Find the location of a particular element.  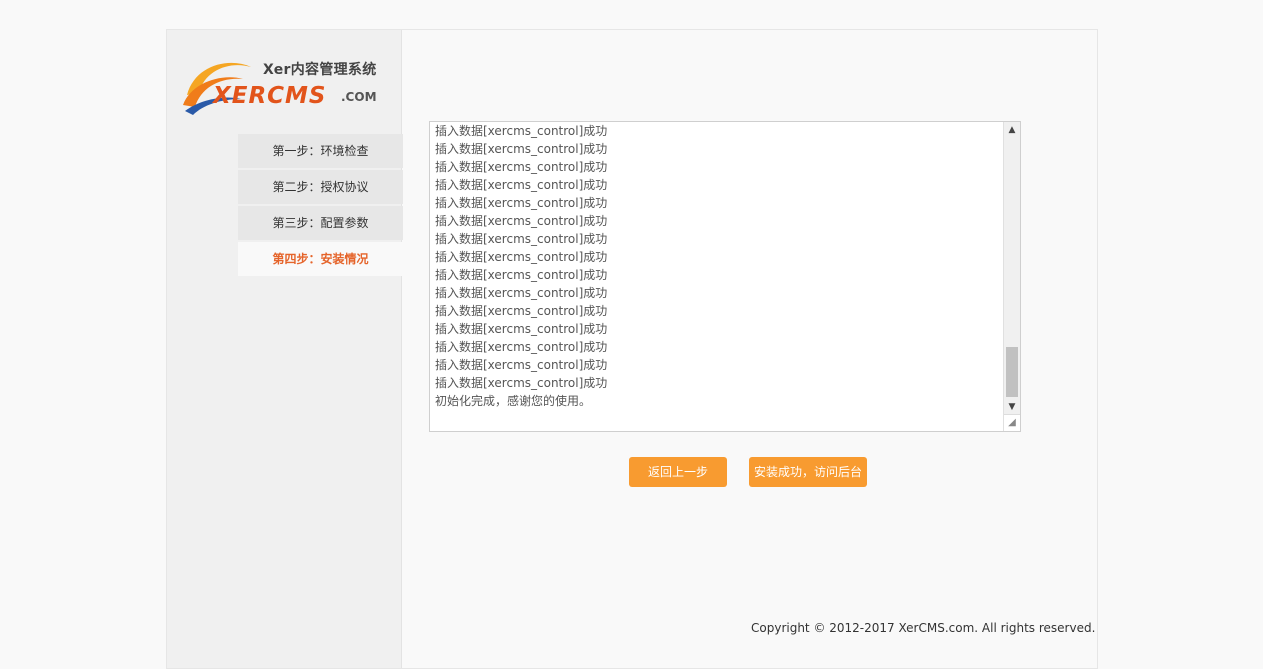

step-configure-params: 第三步：配置参数 is located at coordinates (320, 223).